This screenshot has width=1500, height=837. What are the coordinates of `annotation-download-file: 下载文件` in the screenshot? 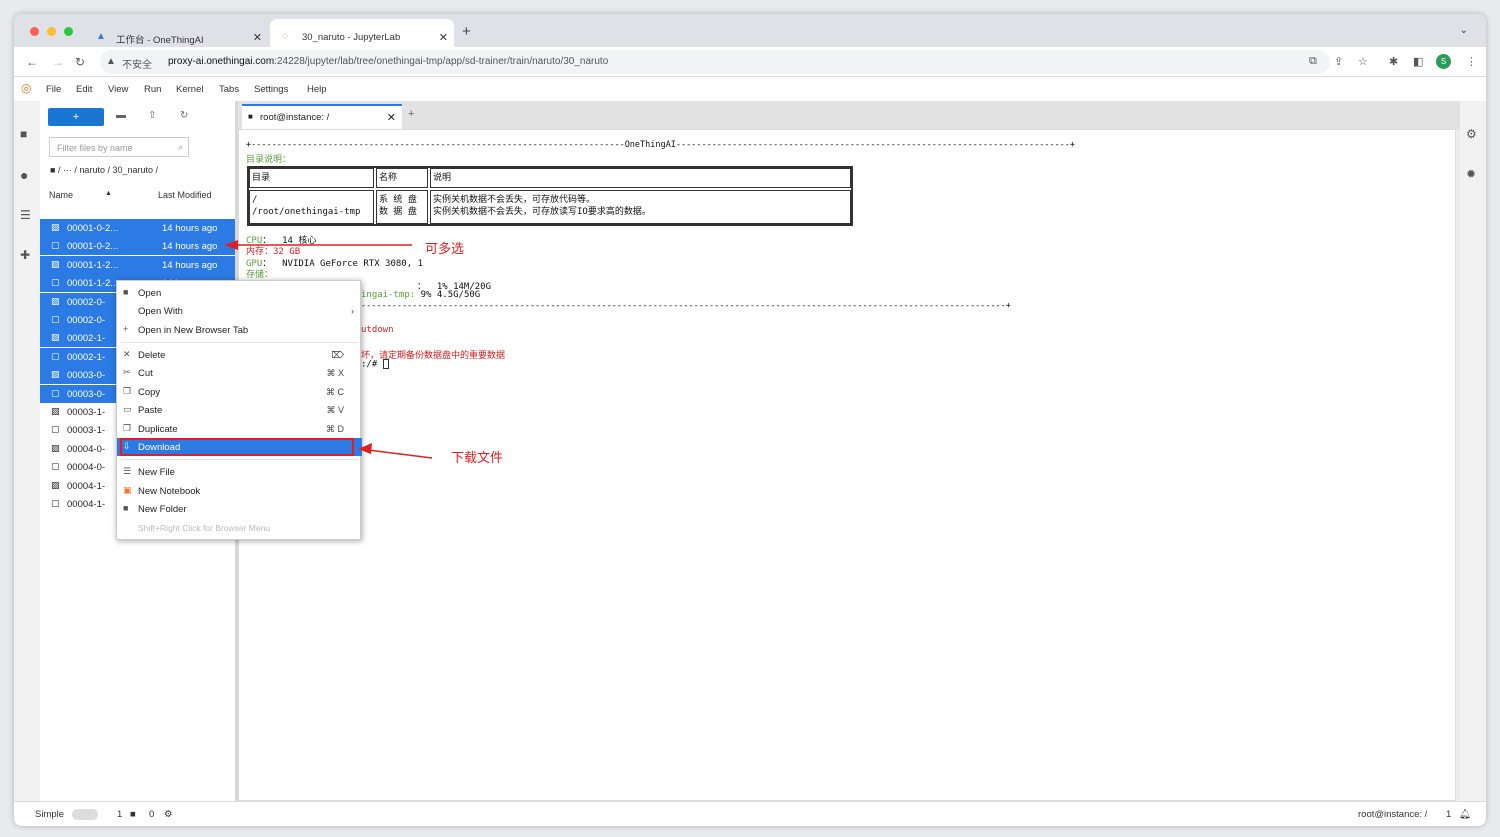 It's located at (477, 458).